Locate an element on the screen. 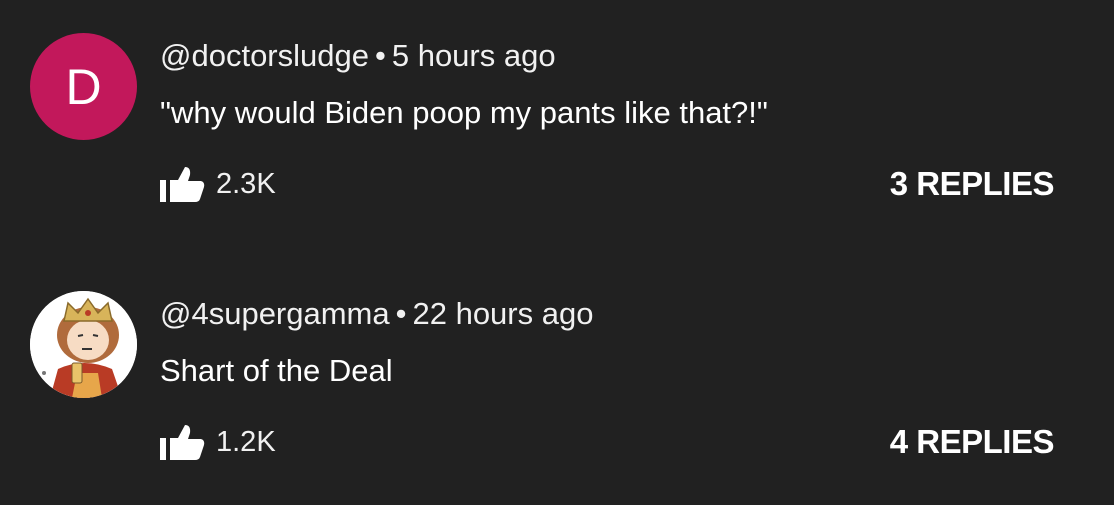 The height and width of the screenshot is (505, 1114). comment-time: 5 hours ago is located at coordinates (473, 55).